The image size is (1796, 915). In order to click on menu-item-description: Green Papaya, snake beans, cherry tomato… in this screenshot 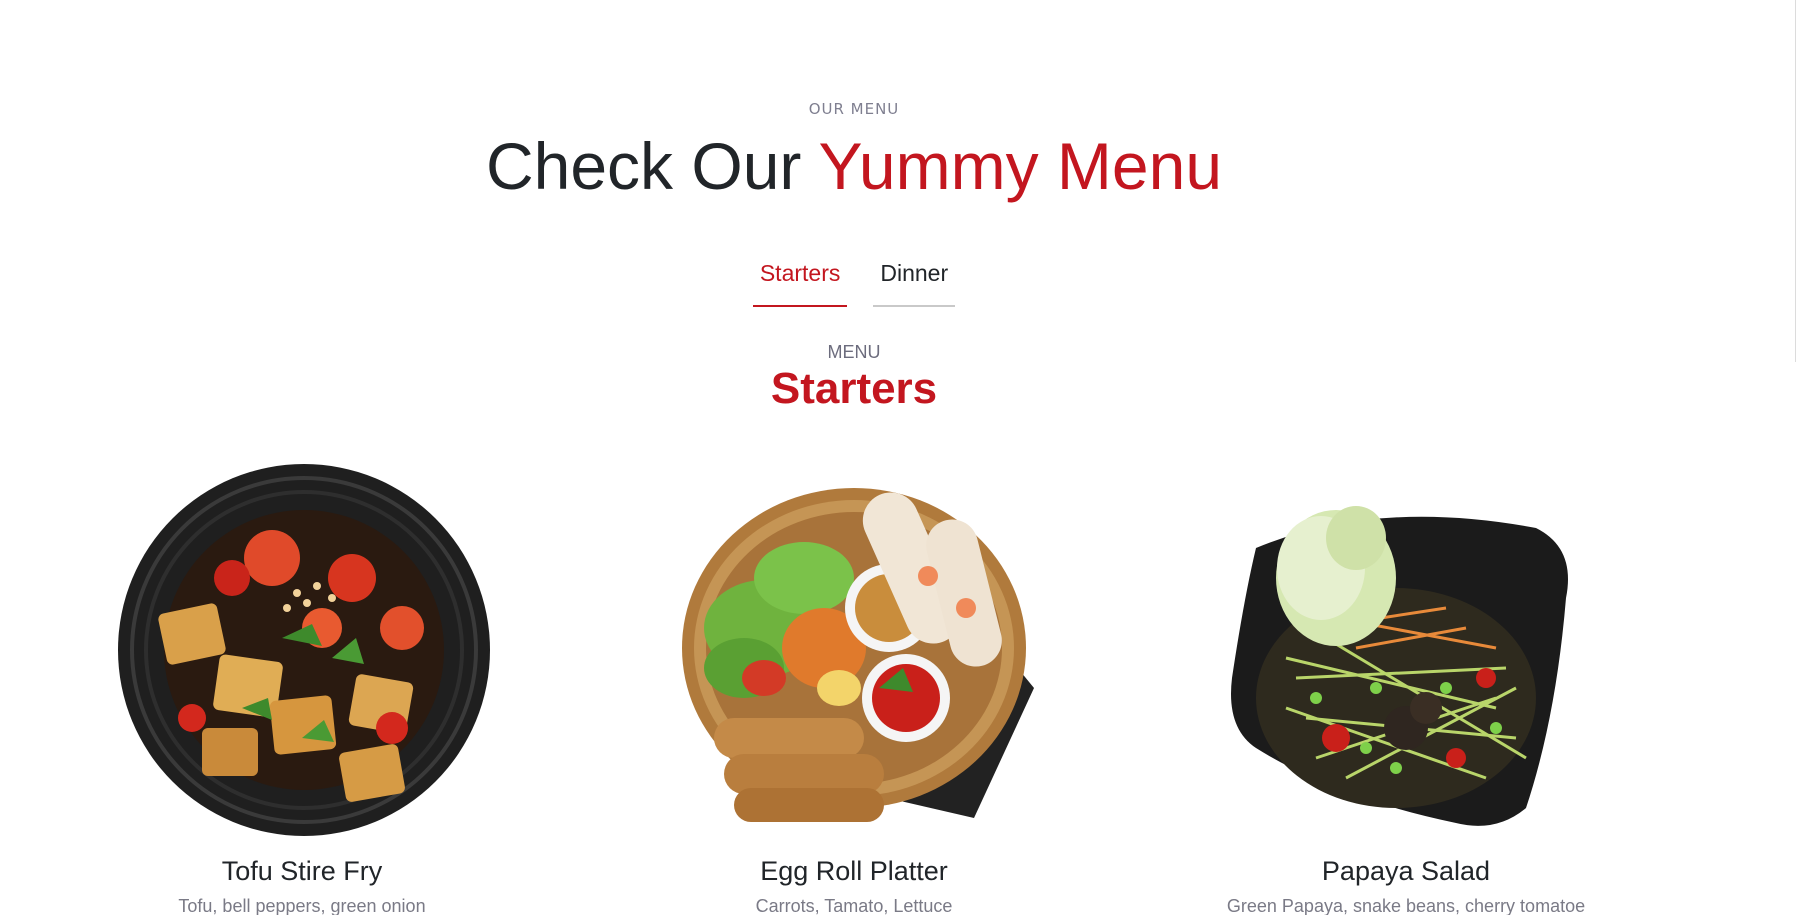, I will do `click(1406, 905)`.